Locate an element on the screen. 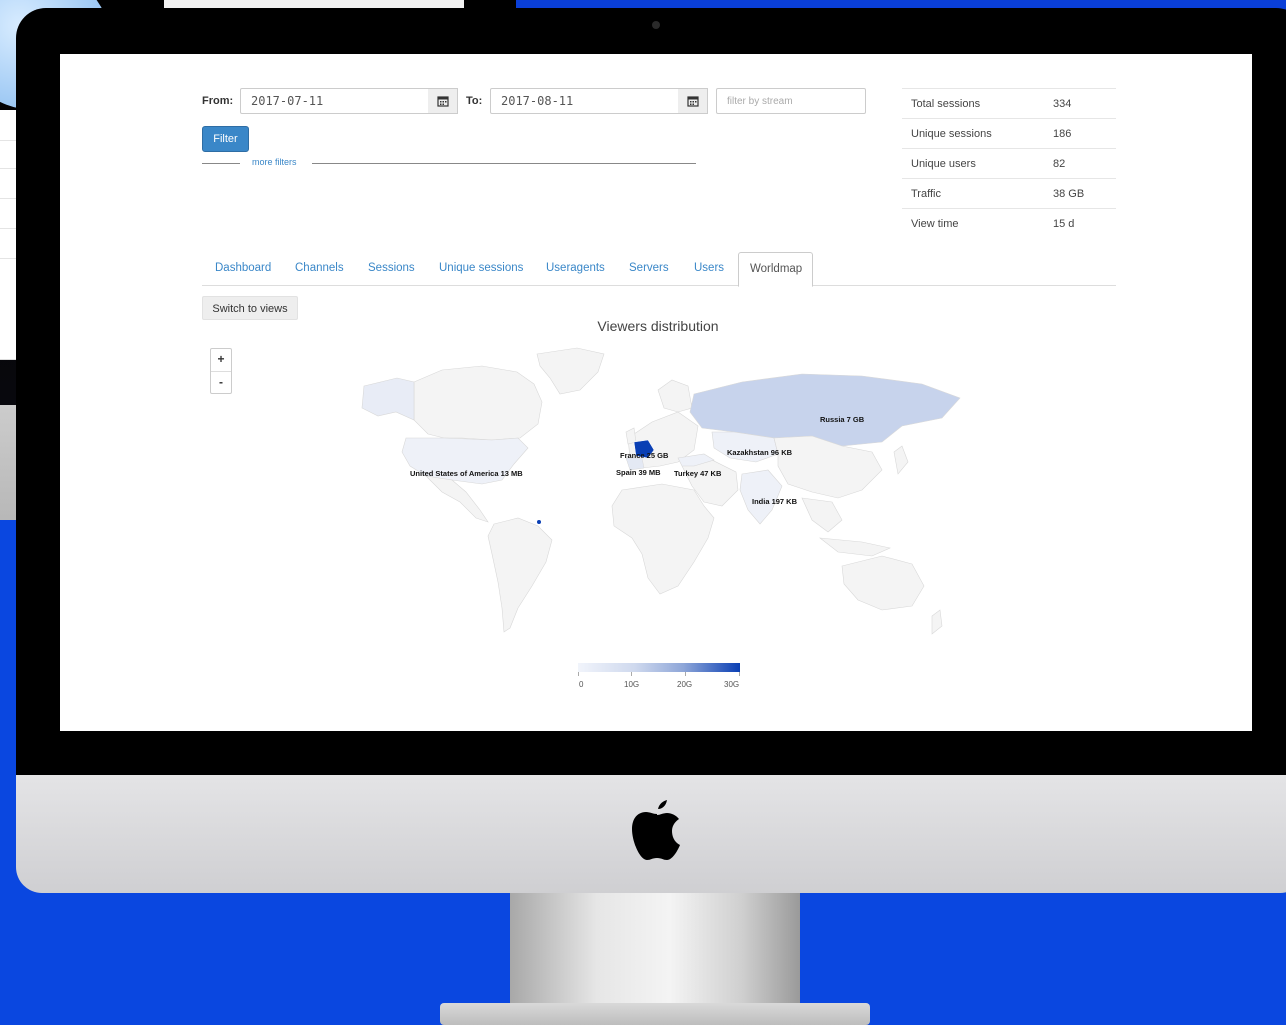 Image resolution: width=1286 pixels, height=1025 pixels. map-label-india: India 197 KB is located at coordinates (775, 501).